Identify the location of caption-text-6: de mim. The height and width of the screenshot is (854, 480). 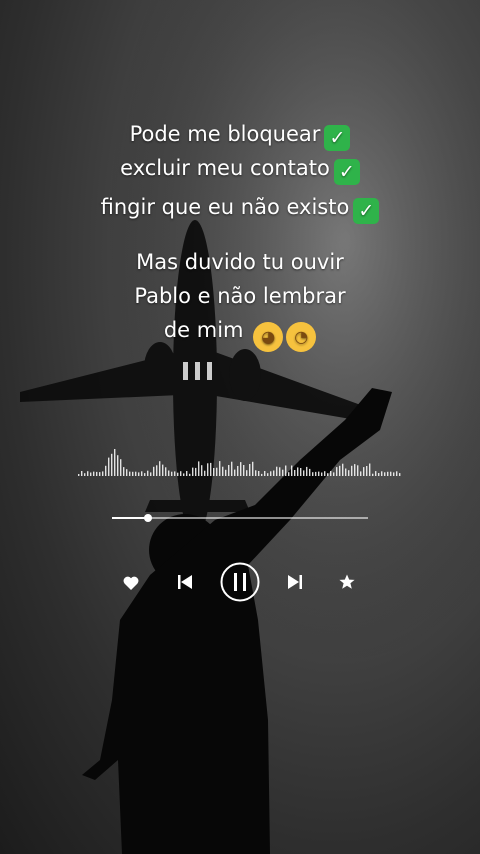
(203, 330).